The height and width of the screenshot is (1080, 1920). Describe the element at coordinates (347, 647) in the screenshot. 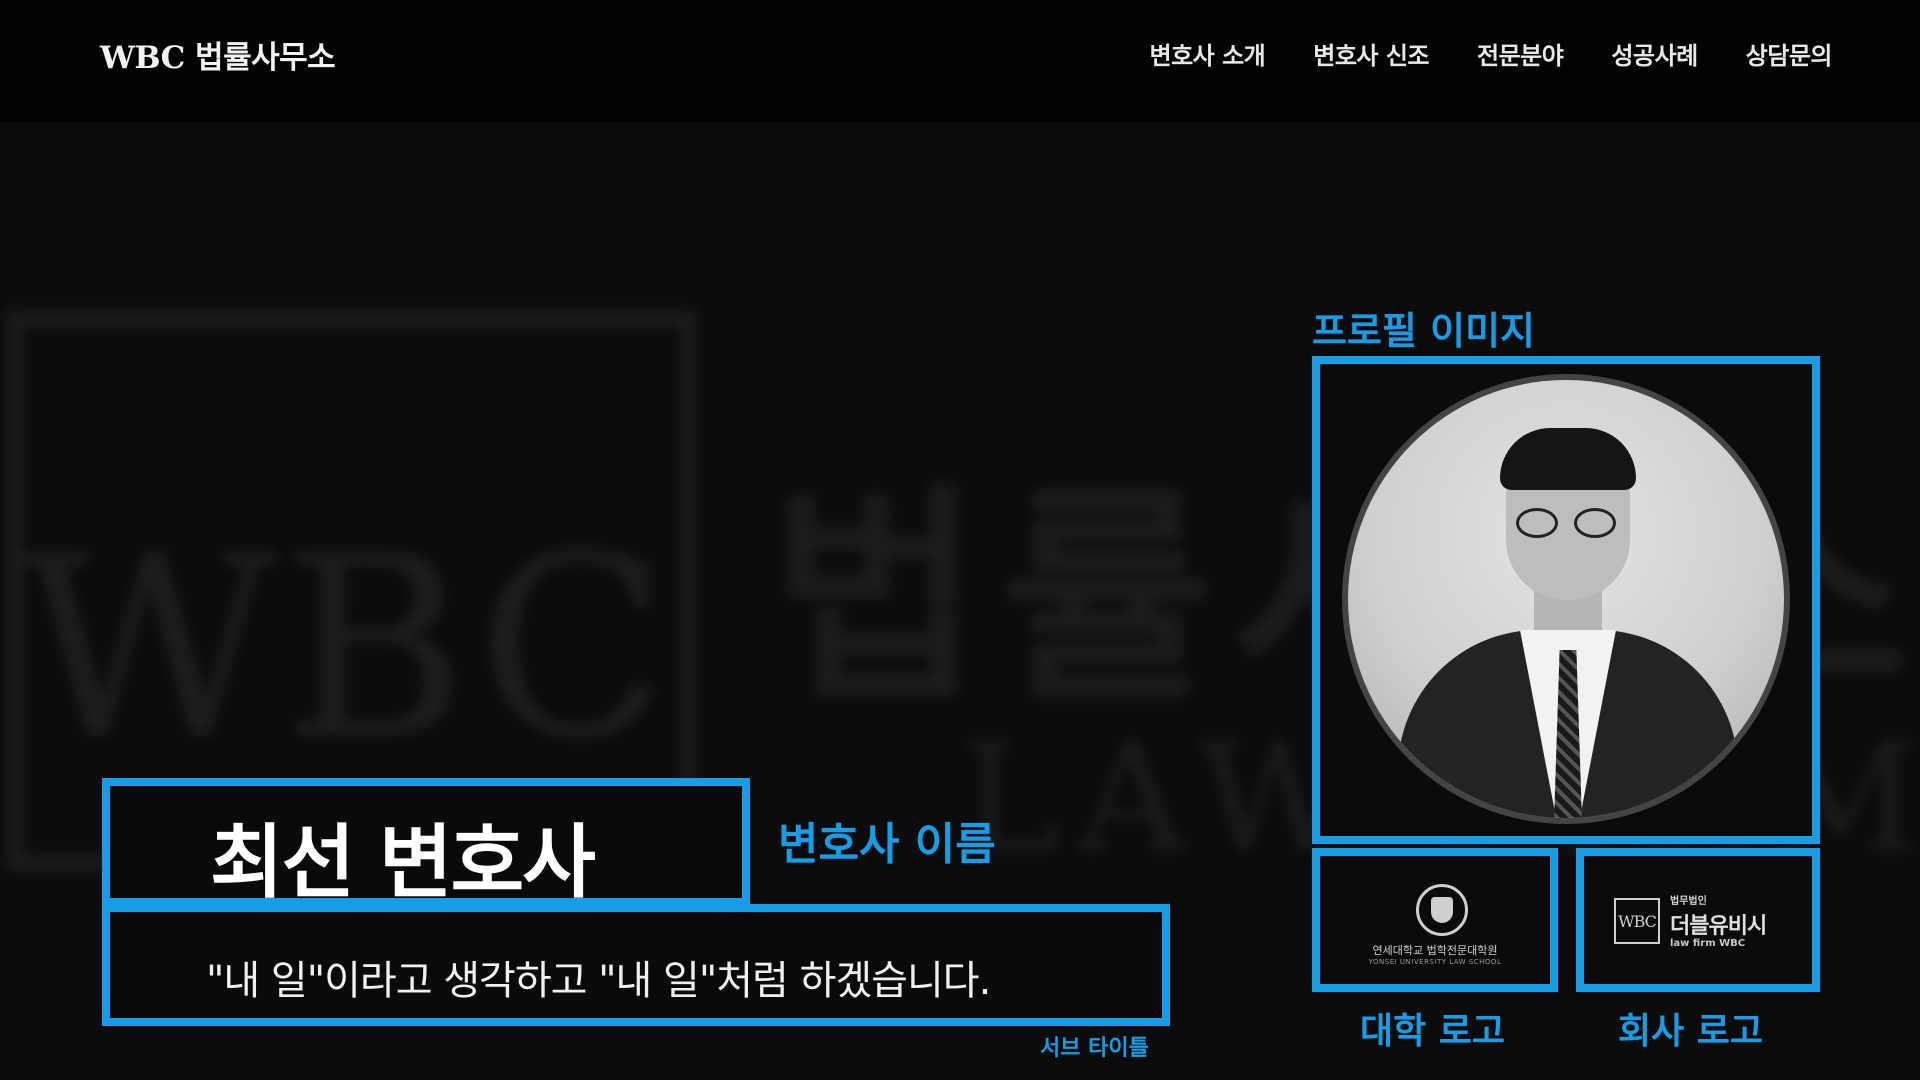

I see `watermark-wbc: WBC` at that location.